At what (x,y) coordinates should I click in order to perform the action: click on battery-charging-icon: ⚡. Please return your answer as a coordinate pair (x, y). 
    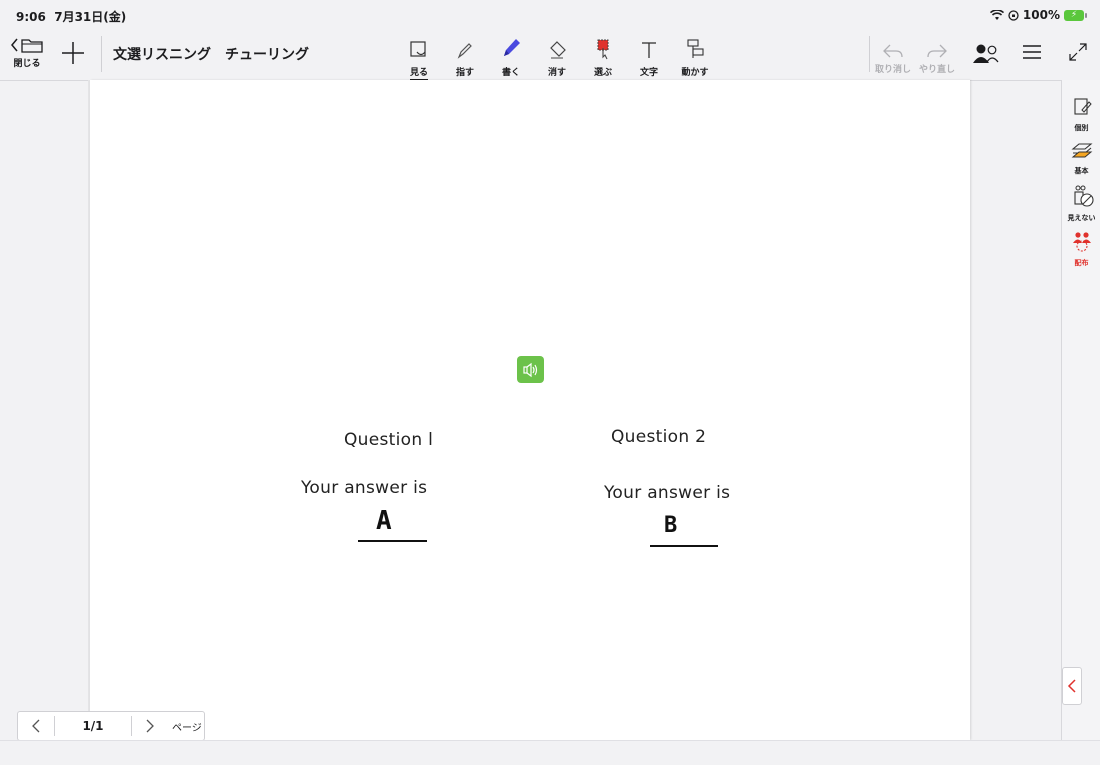
    Looking at the image, I should click on (1075, 15).